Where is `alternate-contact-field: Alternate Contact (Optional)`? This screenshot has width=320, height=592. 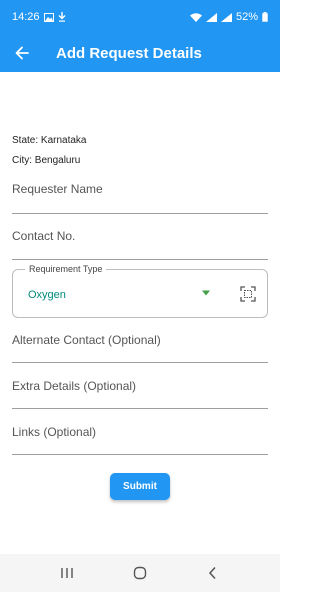
alternate-contact-field: Alternate Contact (Optional) is located at coordinates (140, 348).